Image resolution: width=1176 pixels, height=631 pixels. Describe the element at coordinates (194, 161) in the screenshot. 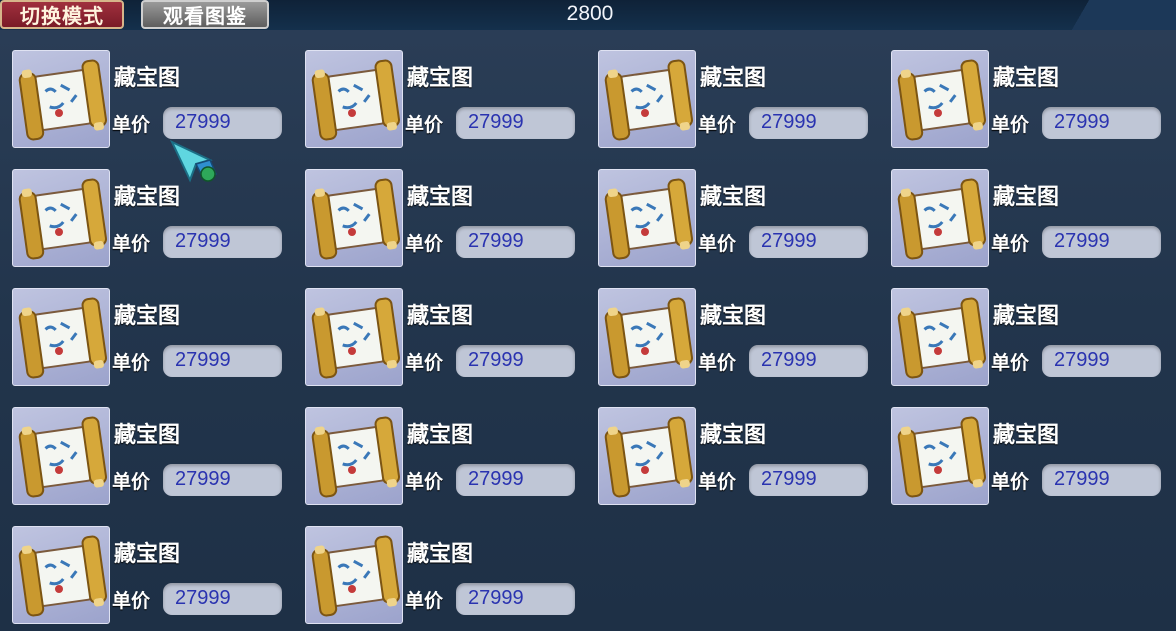

I see `cursor-icon` at that location.